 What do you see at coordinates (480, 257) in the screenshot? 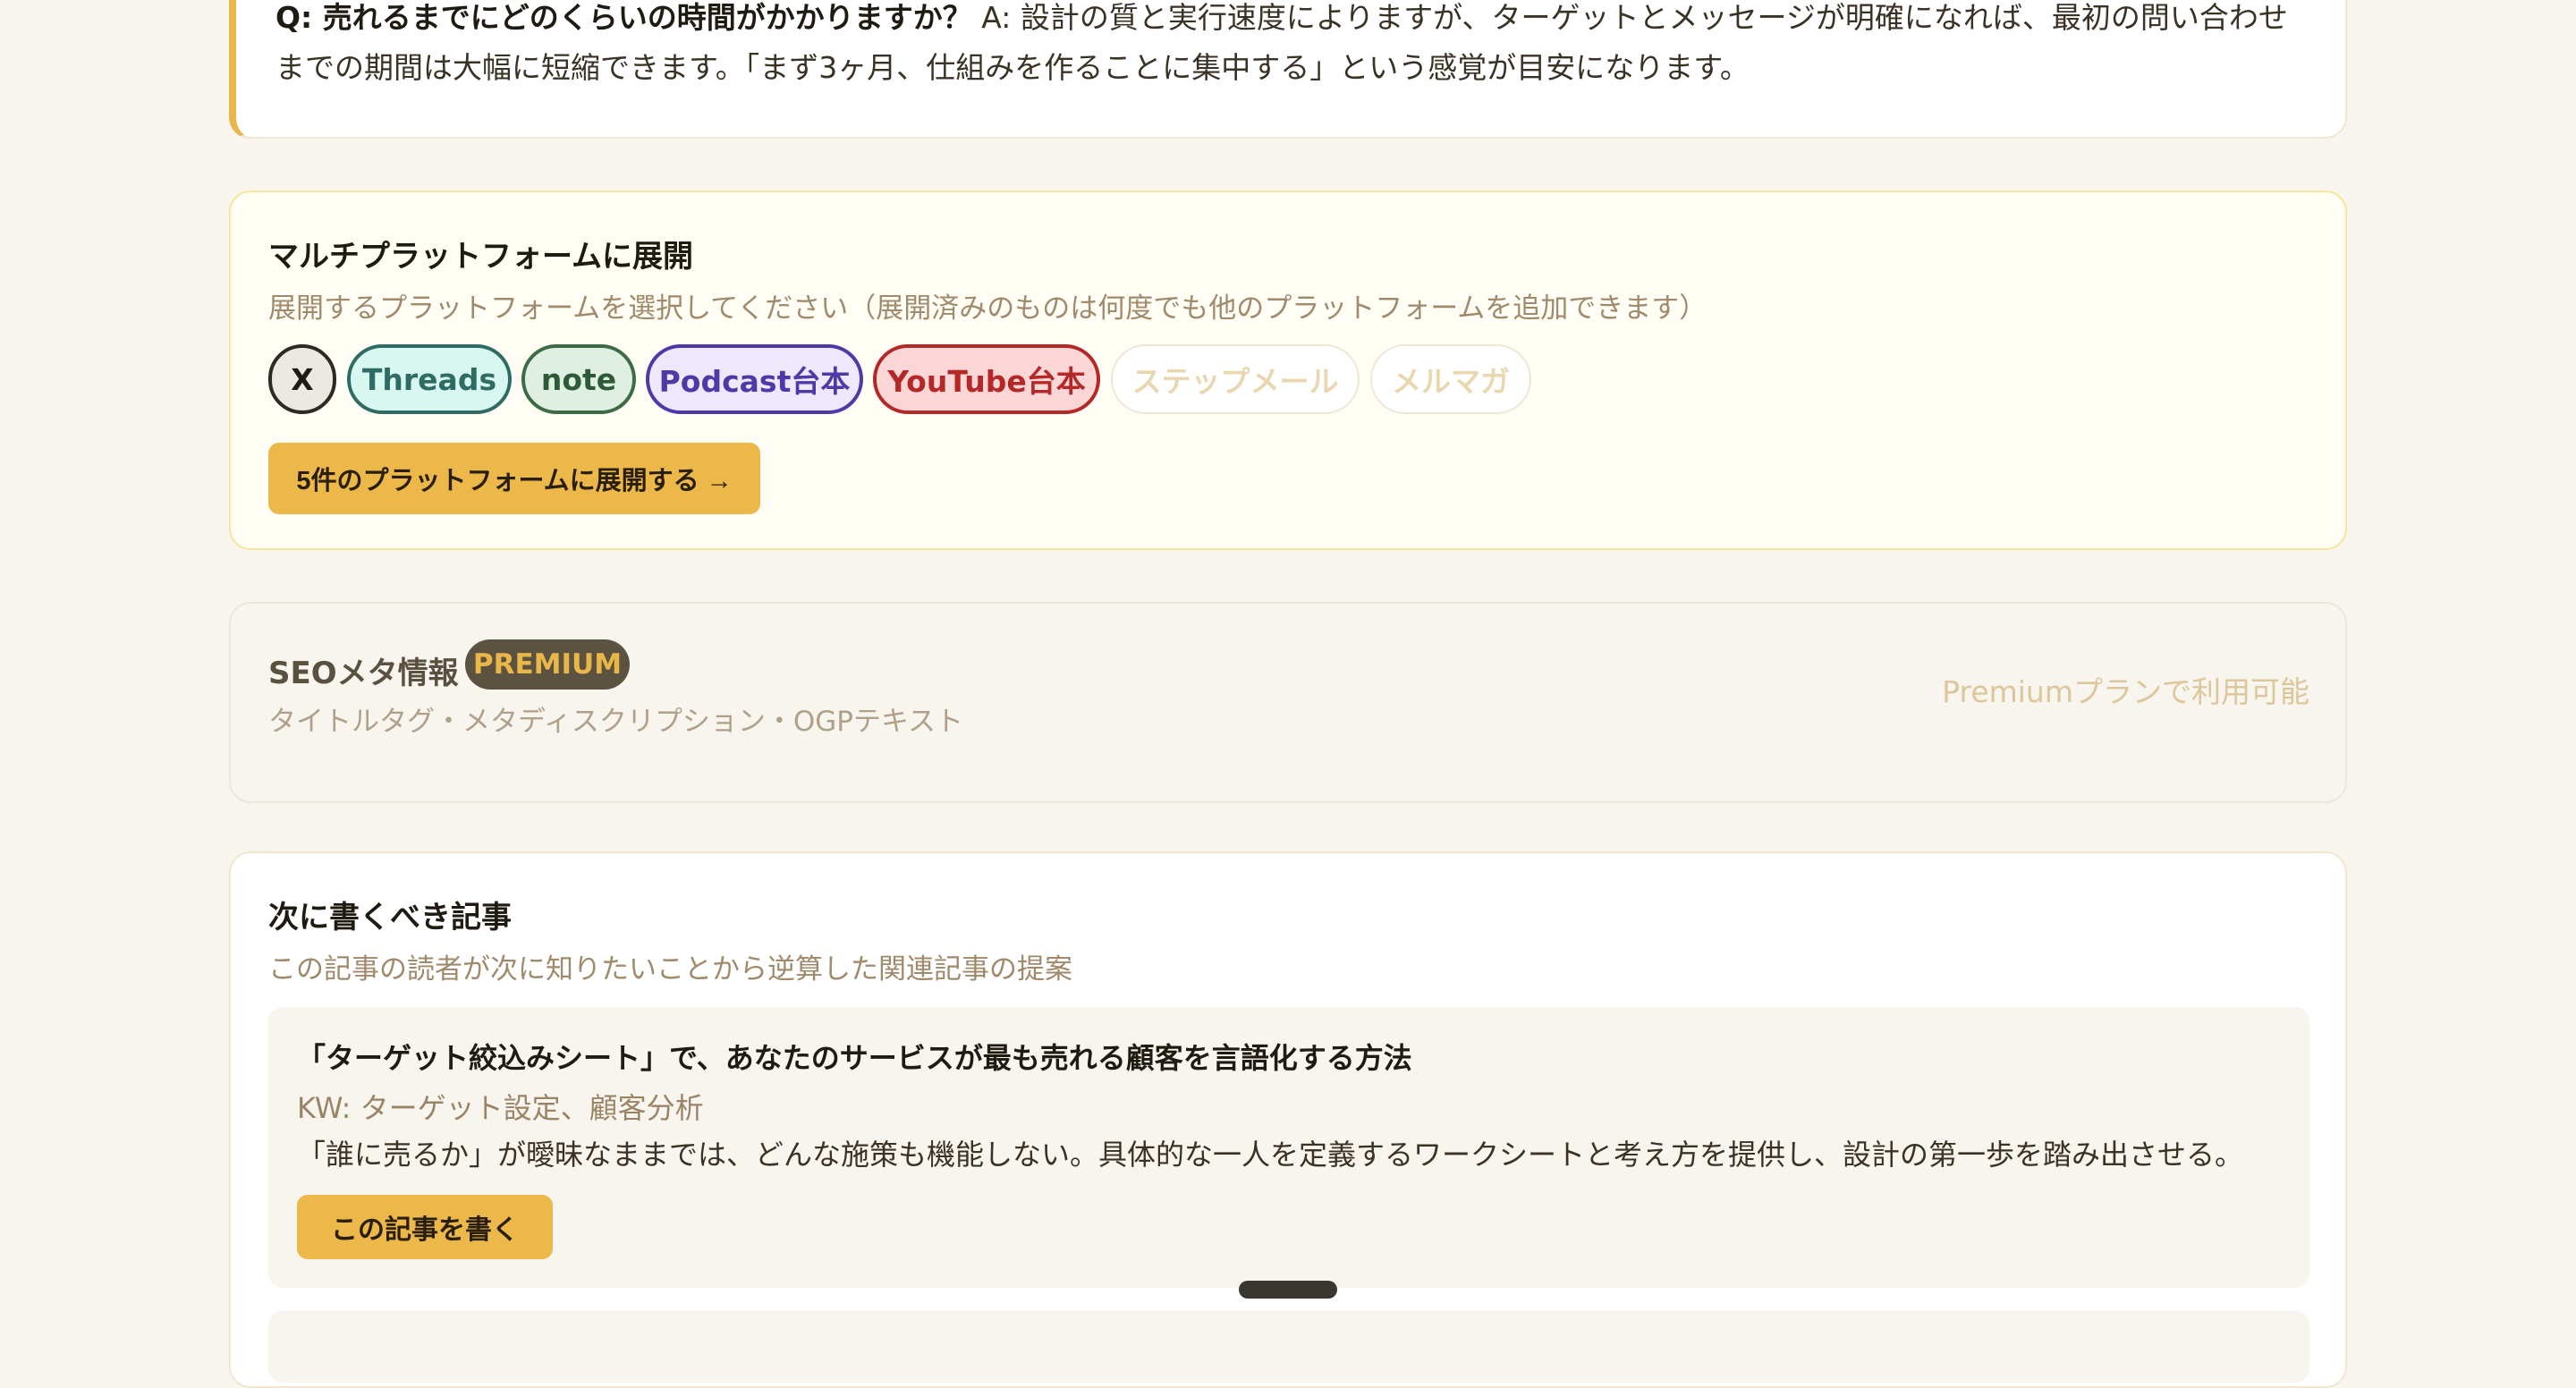
I see `multi-platform-title: マルチプラットフォームに展開` at bounding box center [480, 257].